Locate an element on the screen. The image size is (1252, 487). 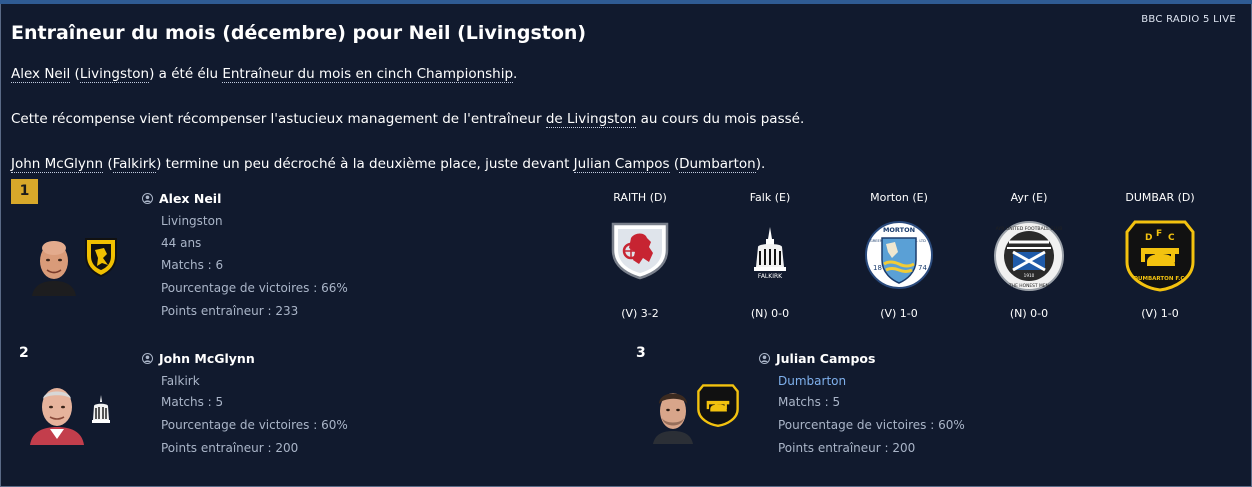
dumbarton-letter: C is located at coordinates (1171, 238).